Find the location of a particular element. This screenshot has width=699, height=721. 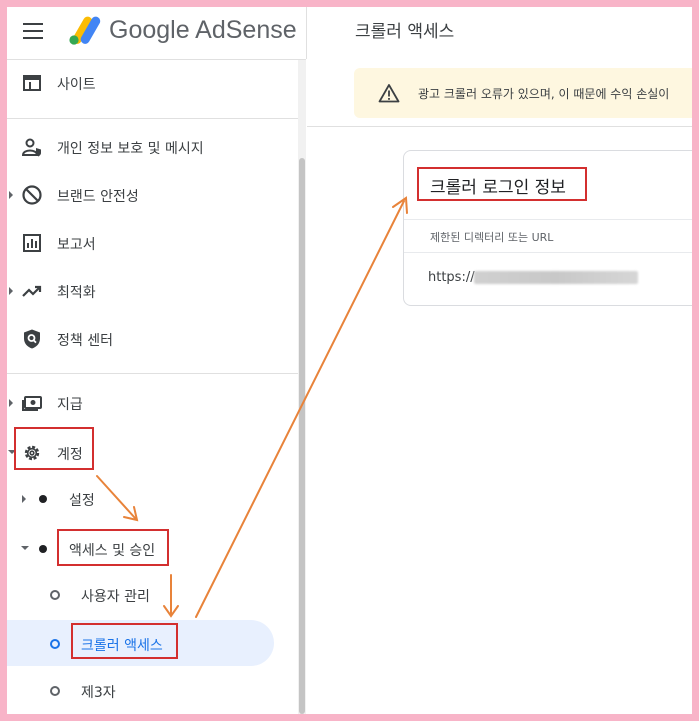

sidebar-item-brand-safety: 브랜드 안전성 is located at coordinates (152, 194).